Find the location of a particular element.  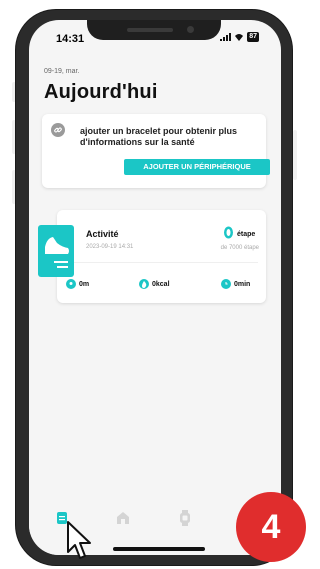

home-indicator is located at coordinates (159, 549).